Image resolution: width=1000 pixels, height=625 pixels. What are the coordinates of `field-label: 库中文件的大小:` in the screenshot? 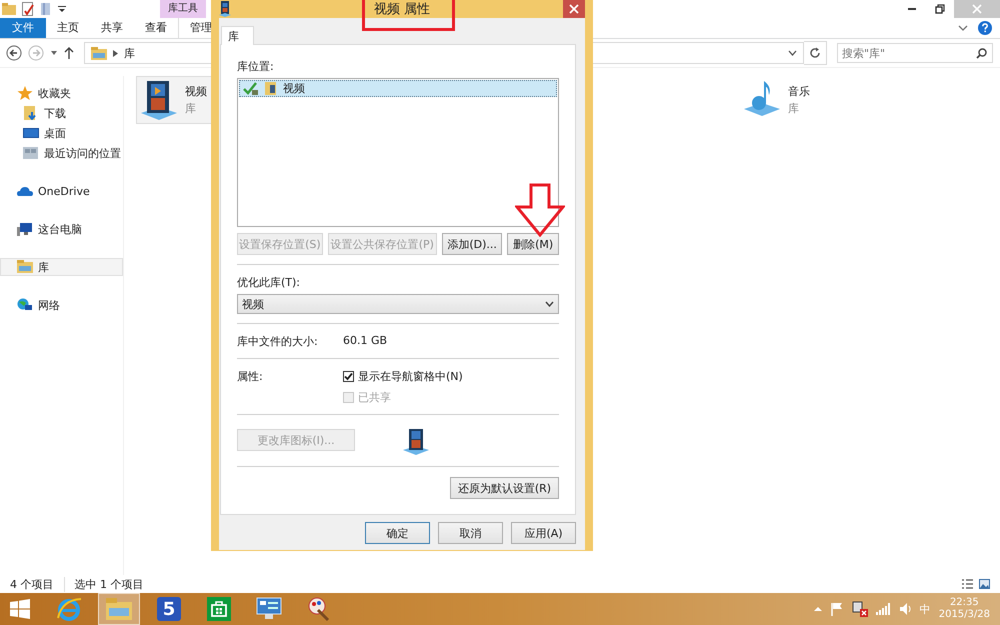 It's located at (278, 341).